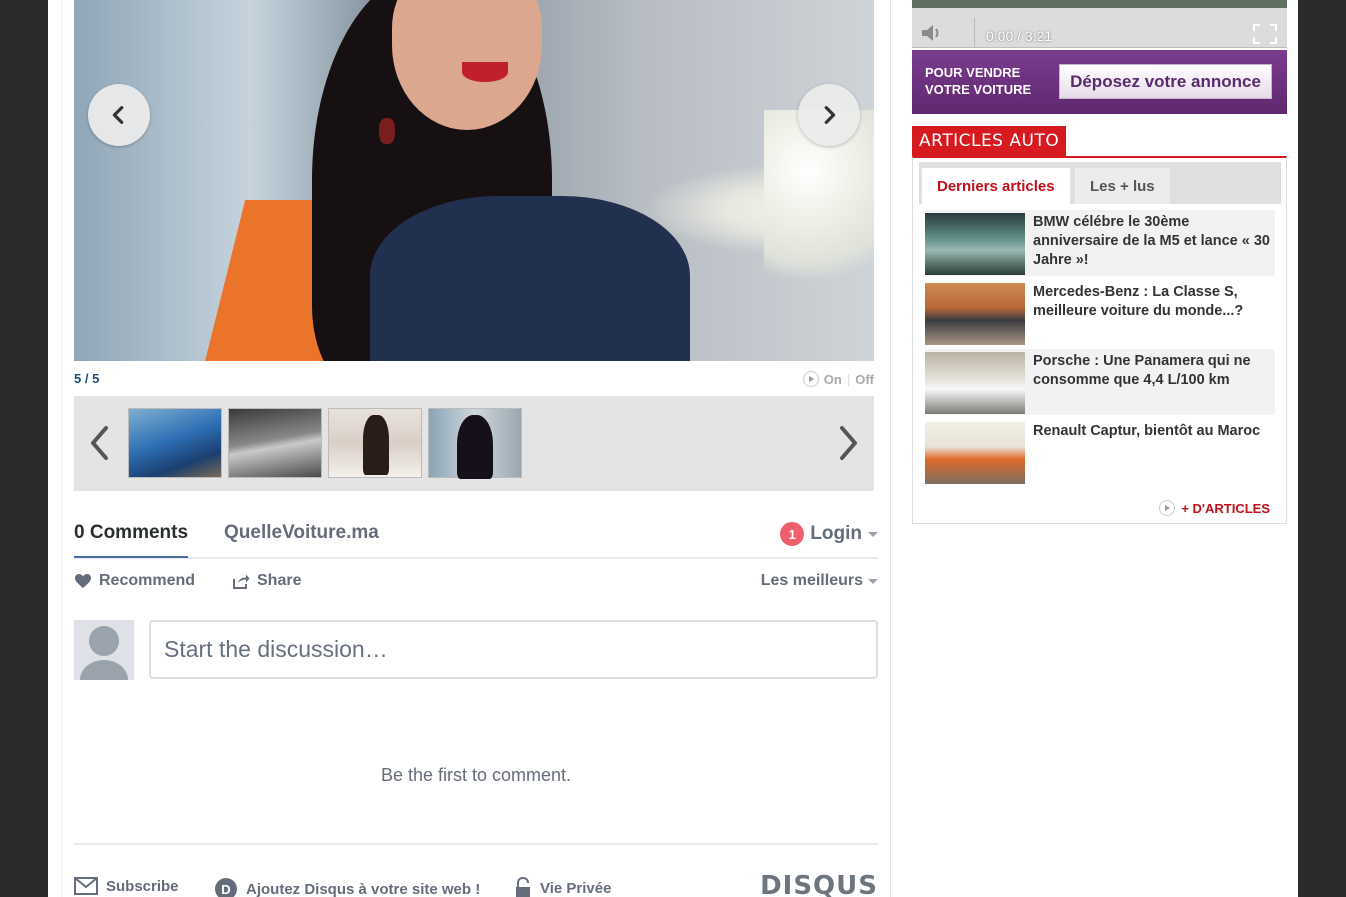 The width and height of the screenshot is (1346, 897). Describe the element at coordinates (476, 538) in the screenshot. I see `comments-tabs: 0 Comments QuelleVoiture.ma 1 Login` at that location.